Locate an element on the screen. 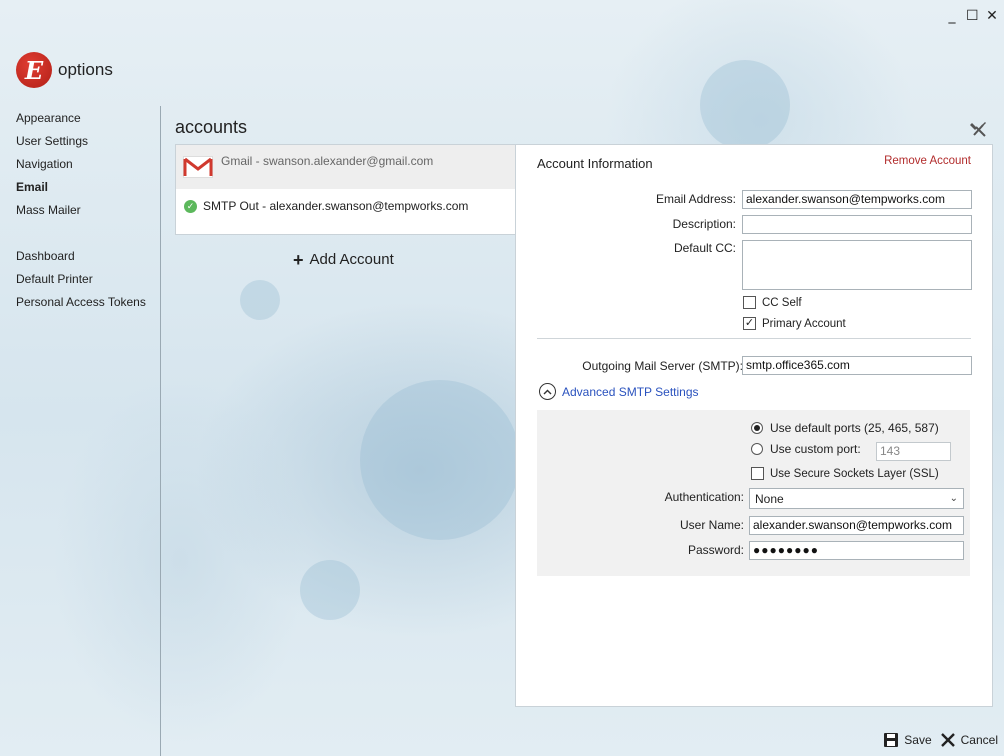 The width and height of the screenshot is (1004, 756). section-divider is located at coordinates (754, 338).